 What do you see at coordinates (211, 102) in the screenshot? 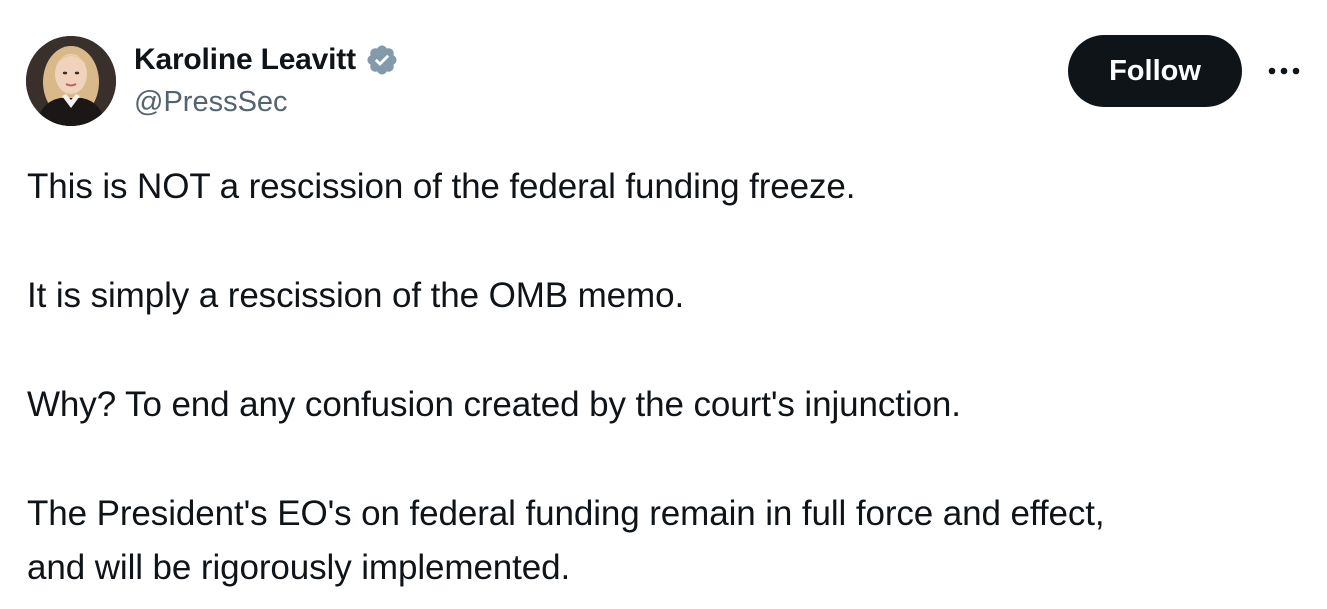
I see `author-handle: @PressSec` at bounding box center [211, 102].